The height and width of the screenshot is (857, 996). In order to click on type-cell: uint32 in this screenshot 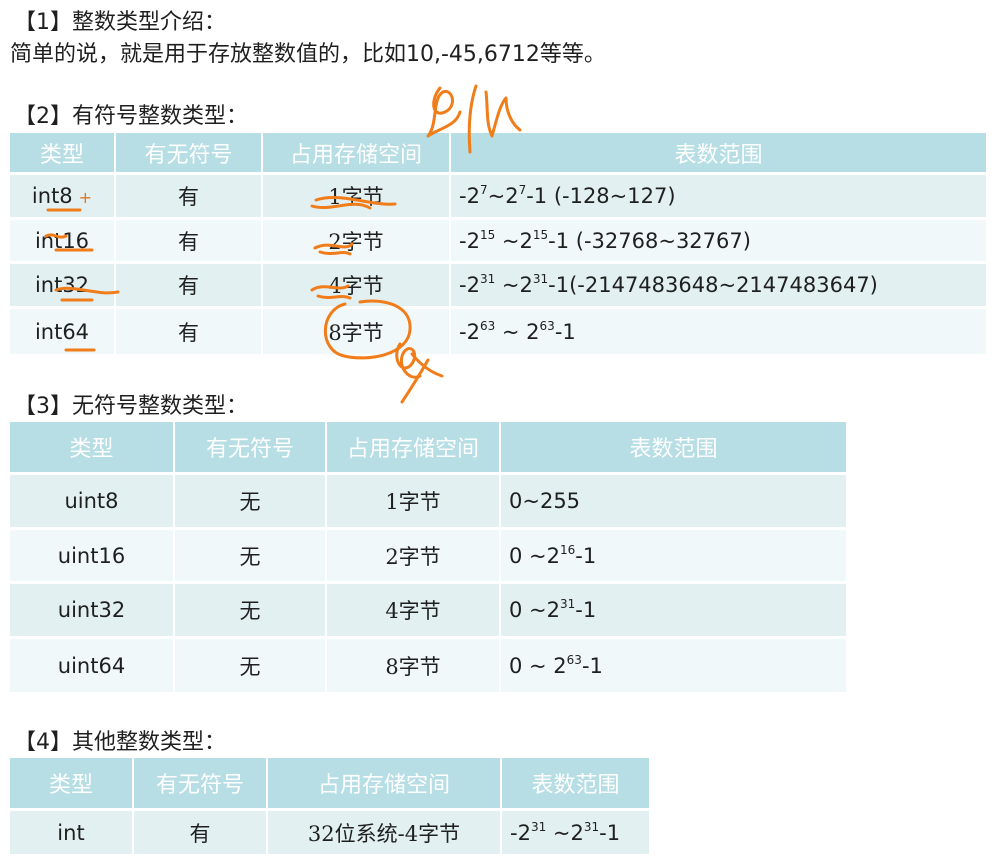, I will do `click(92, 611)`.